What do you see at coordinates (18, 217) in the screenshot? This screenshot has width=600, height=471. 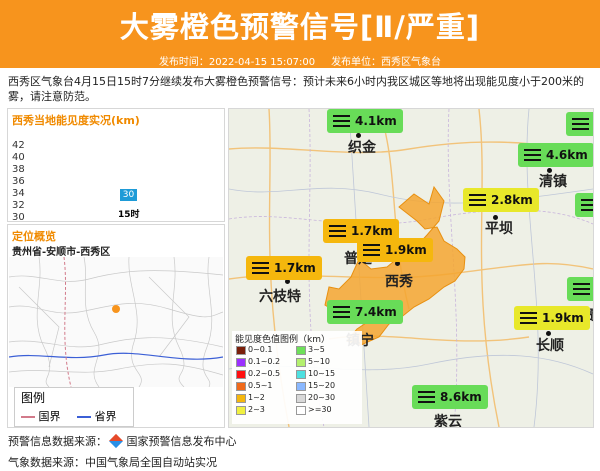 I see `y-tick: 30` at bounding box center [18, 217].